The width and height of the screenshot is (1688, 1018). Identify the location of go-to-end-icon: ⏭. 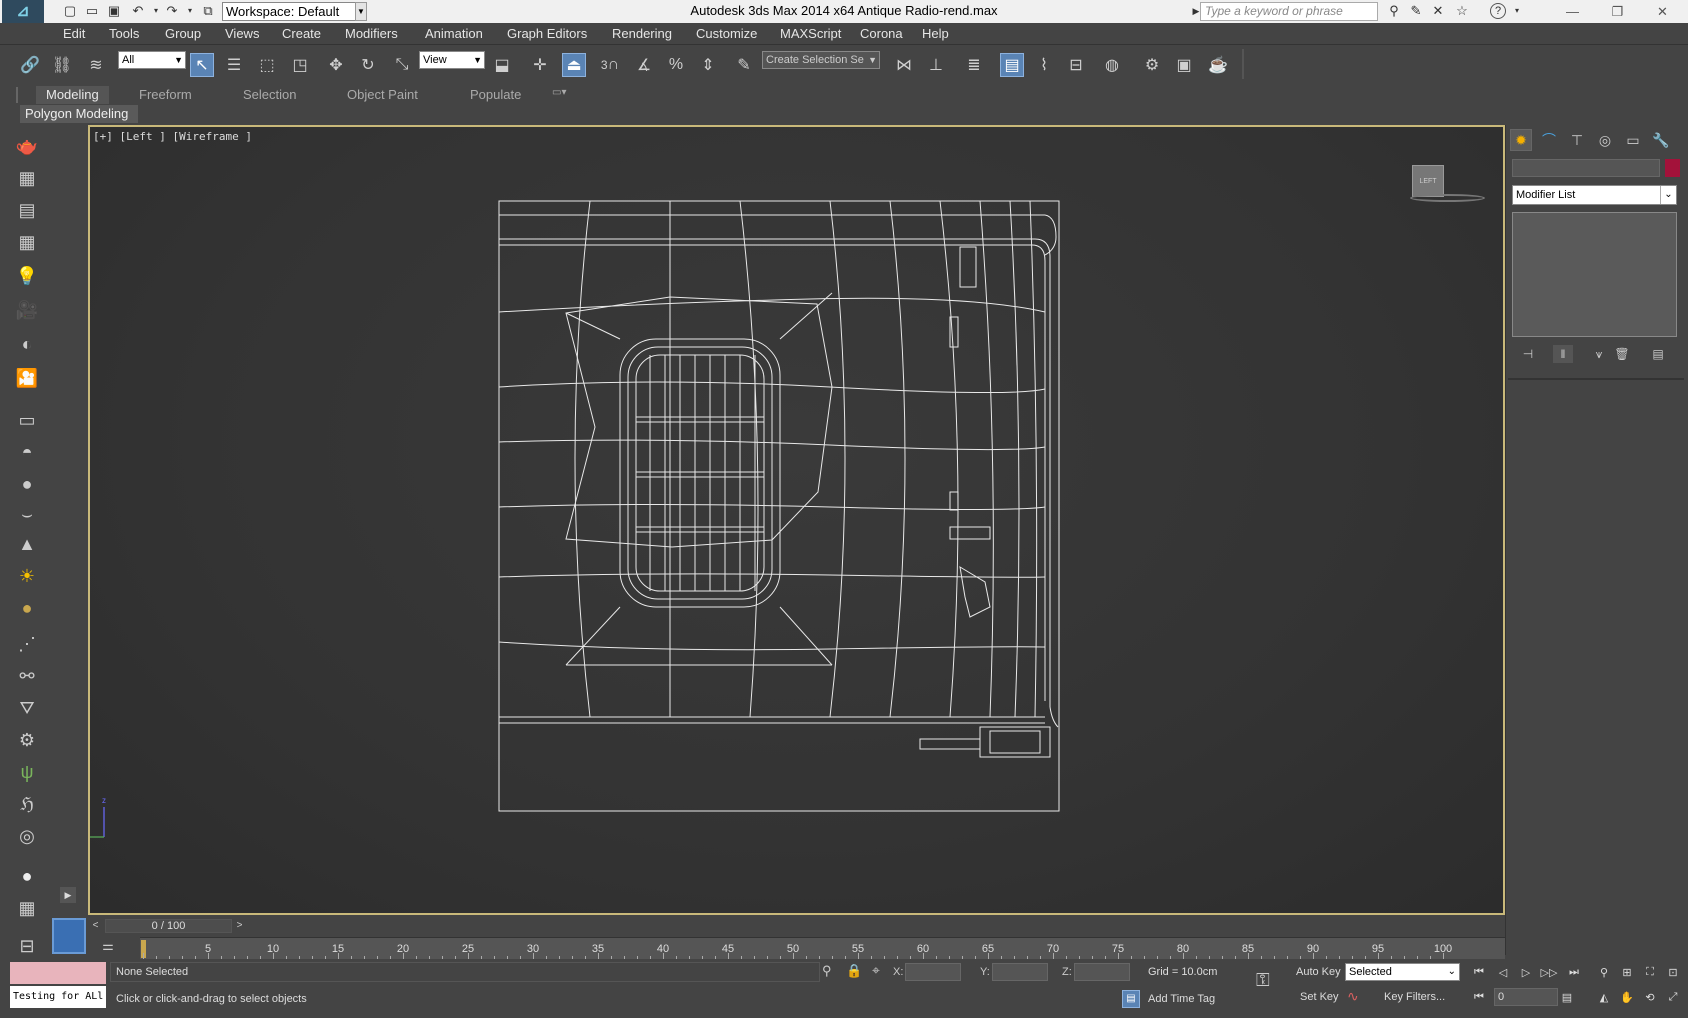
(1574, 972).